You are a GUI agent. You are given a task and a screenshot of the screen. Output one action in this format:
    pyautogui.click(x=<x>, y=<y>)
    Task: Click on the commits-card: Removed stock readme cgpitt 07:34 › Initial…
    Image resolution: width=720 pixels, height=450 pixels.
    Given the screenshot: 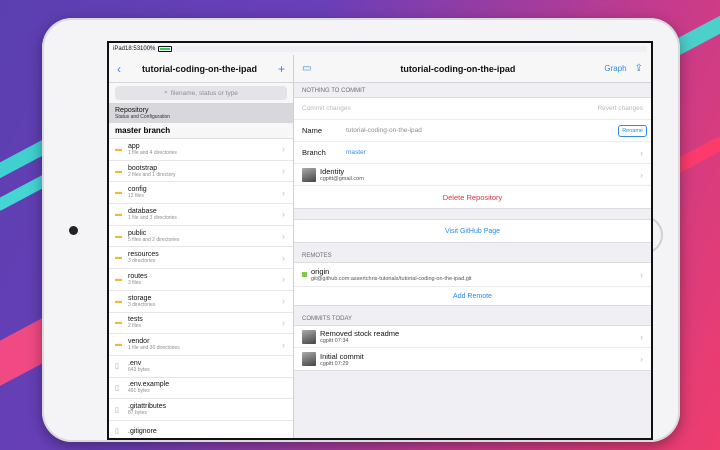 What is the action you would take?
    pyautogui.click(x=472, y=348)
    